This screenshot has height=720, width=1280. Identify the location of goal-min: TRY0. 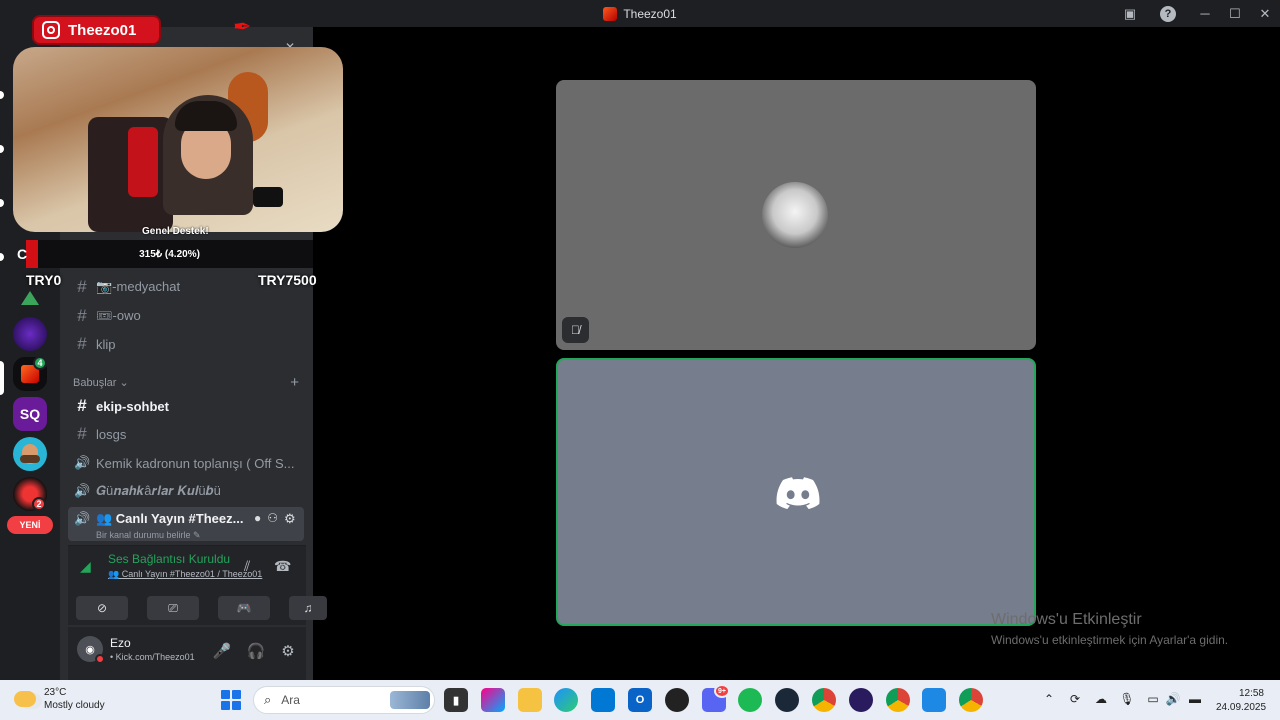
(44, 280).